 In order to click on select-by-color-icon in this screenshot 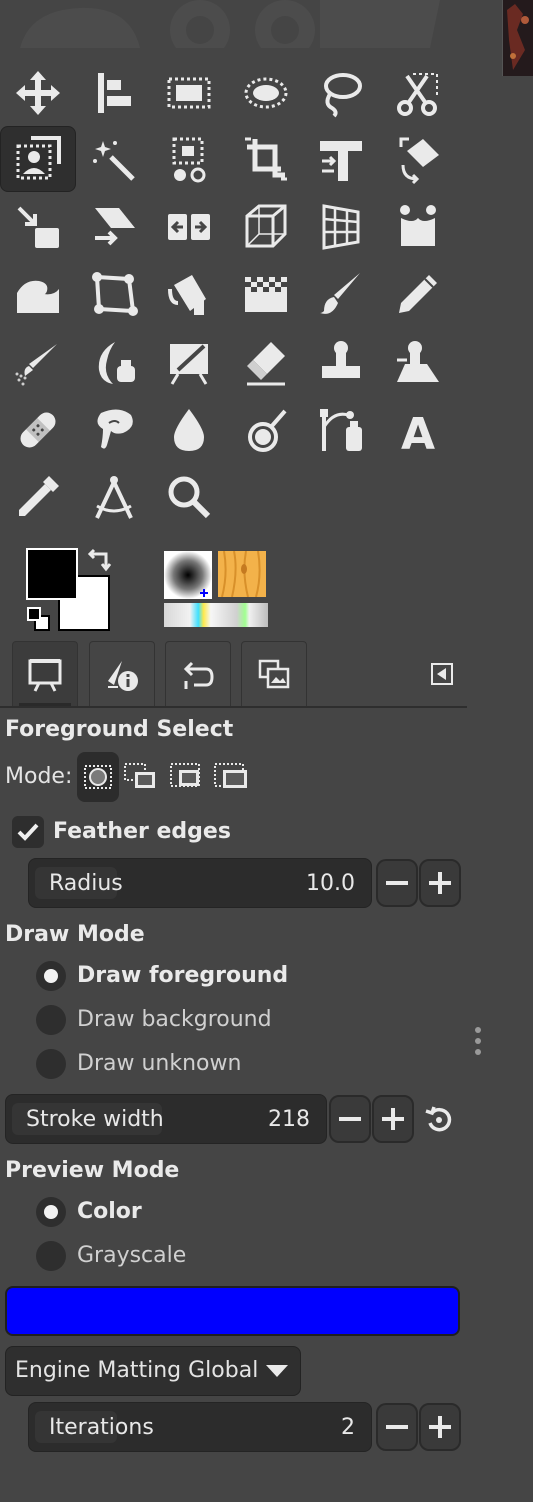, I will do `click(189, 160)`.